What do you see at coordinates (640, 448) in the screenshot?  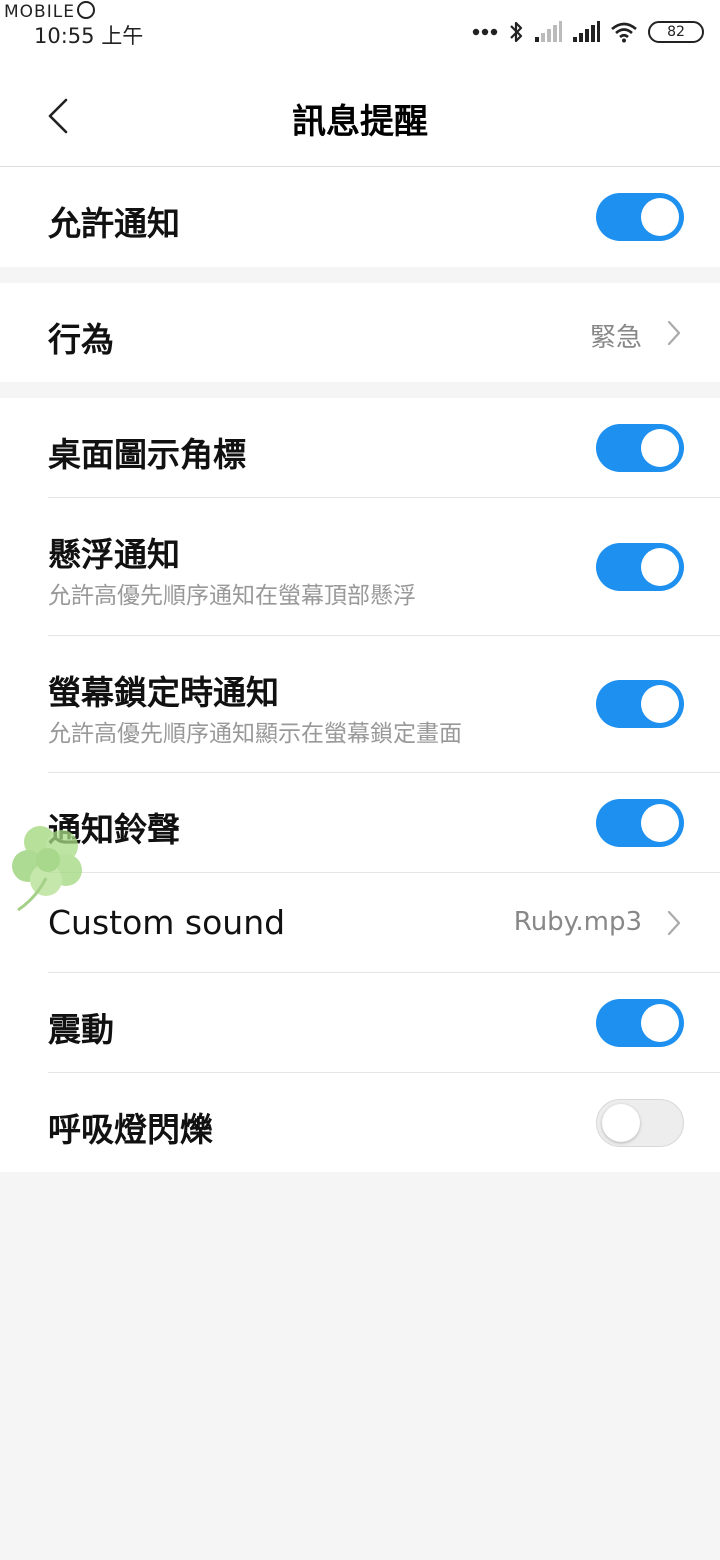 I see `badge-toggle` at bounding box center [640, 448].